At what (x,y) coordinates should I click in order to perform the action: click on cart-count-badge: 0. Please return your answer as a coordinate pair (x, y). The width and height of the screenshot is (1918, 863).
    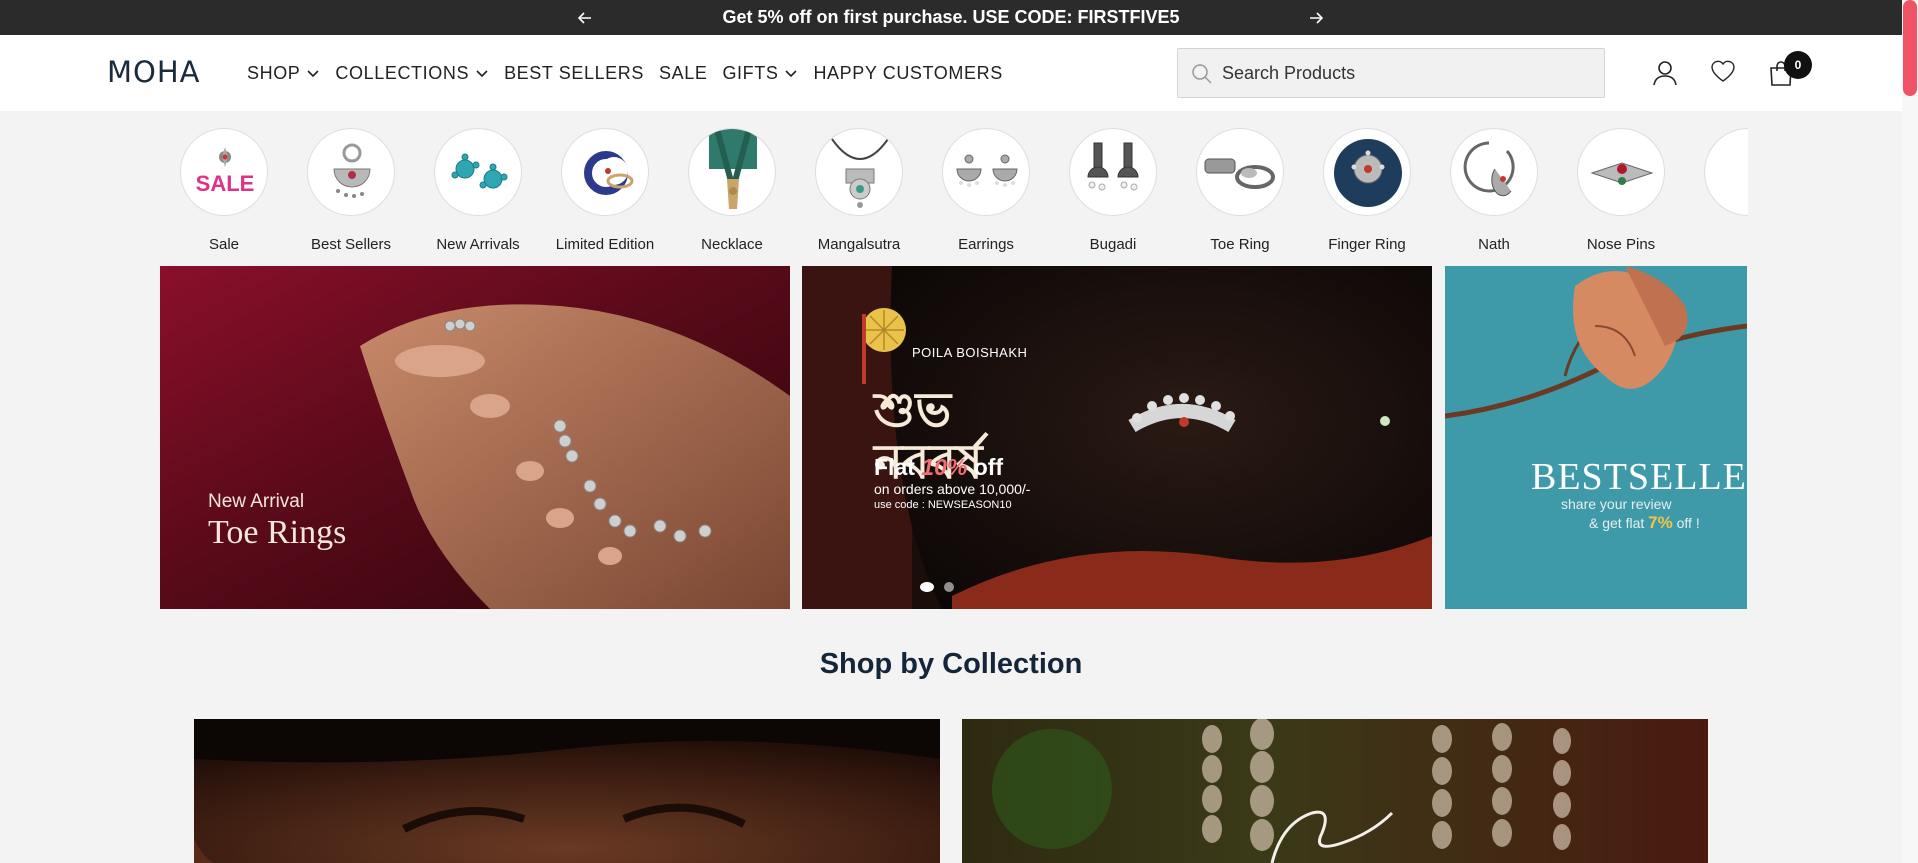
    Looking at the image, I should click on (1798, 65).